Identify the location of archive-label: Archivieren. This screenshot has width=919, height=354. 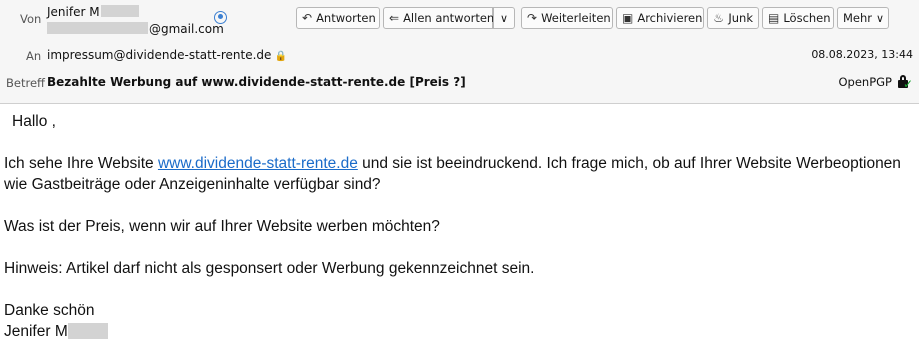
(670, 18).